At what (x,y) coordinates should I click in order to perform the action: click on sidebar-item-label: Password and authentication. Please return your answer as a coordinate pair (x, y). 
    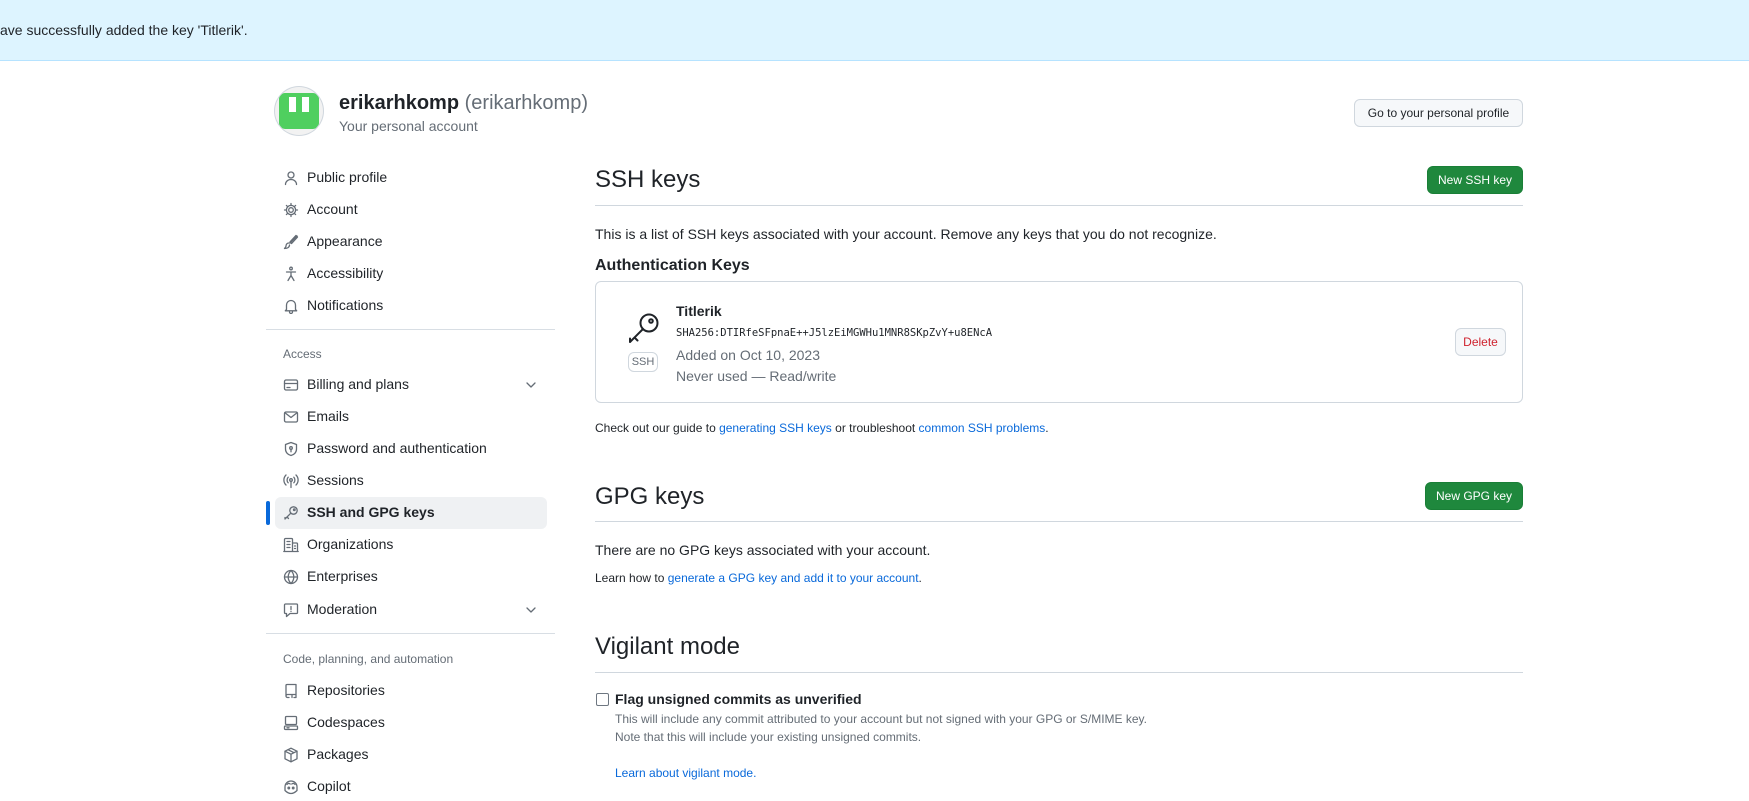
    Looking at the image, I should click on (397, 448).